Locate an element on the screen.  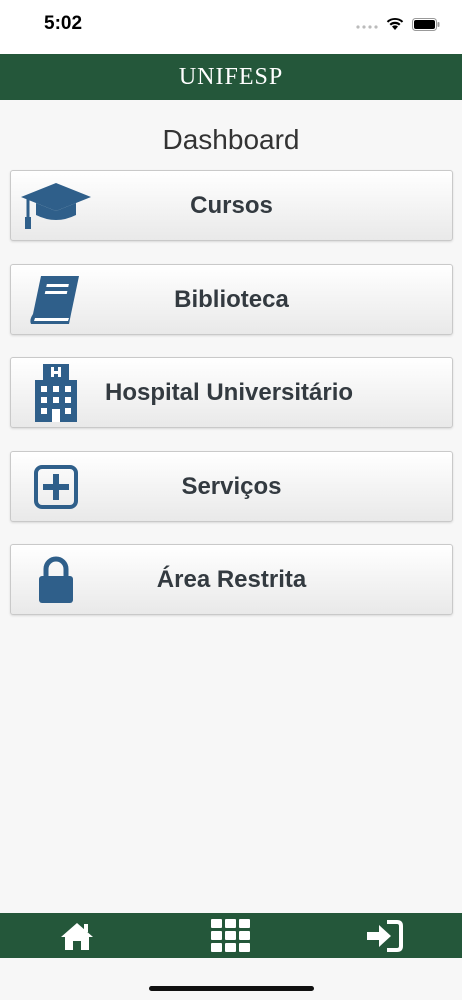
app-header: UNIFESP is located at coordinates (231, 77).